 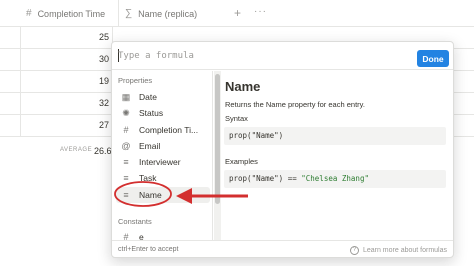 What do you see at coordinates (163, 97) in the screenshot?
I see `sidebar-item-date: ▦ Date` at bounding box center [163, 97].